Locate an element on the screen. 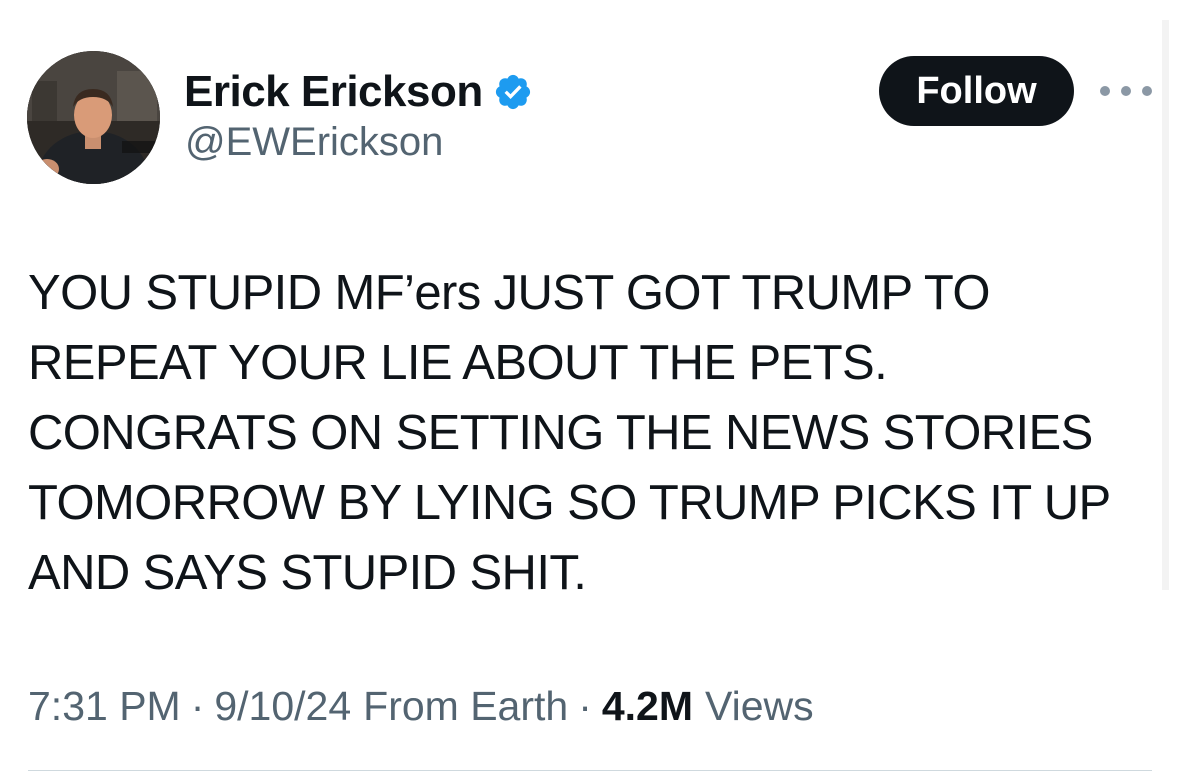  tweet-date: 9/10/24 is located at coordinates (282, 706).